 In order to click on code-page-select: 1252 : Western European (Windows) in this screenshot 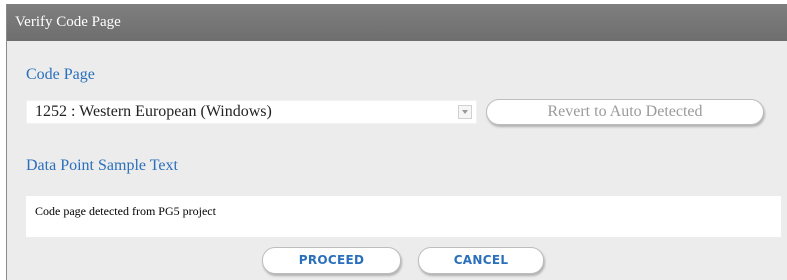, I will do `click(251, 112)`.